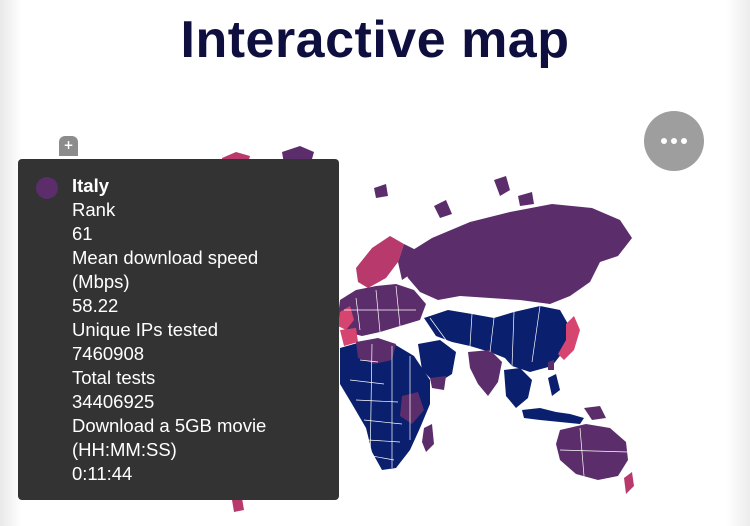  I want to click on legend-swatch, so click(47, 188).